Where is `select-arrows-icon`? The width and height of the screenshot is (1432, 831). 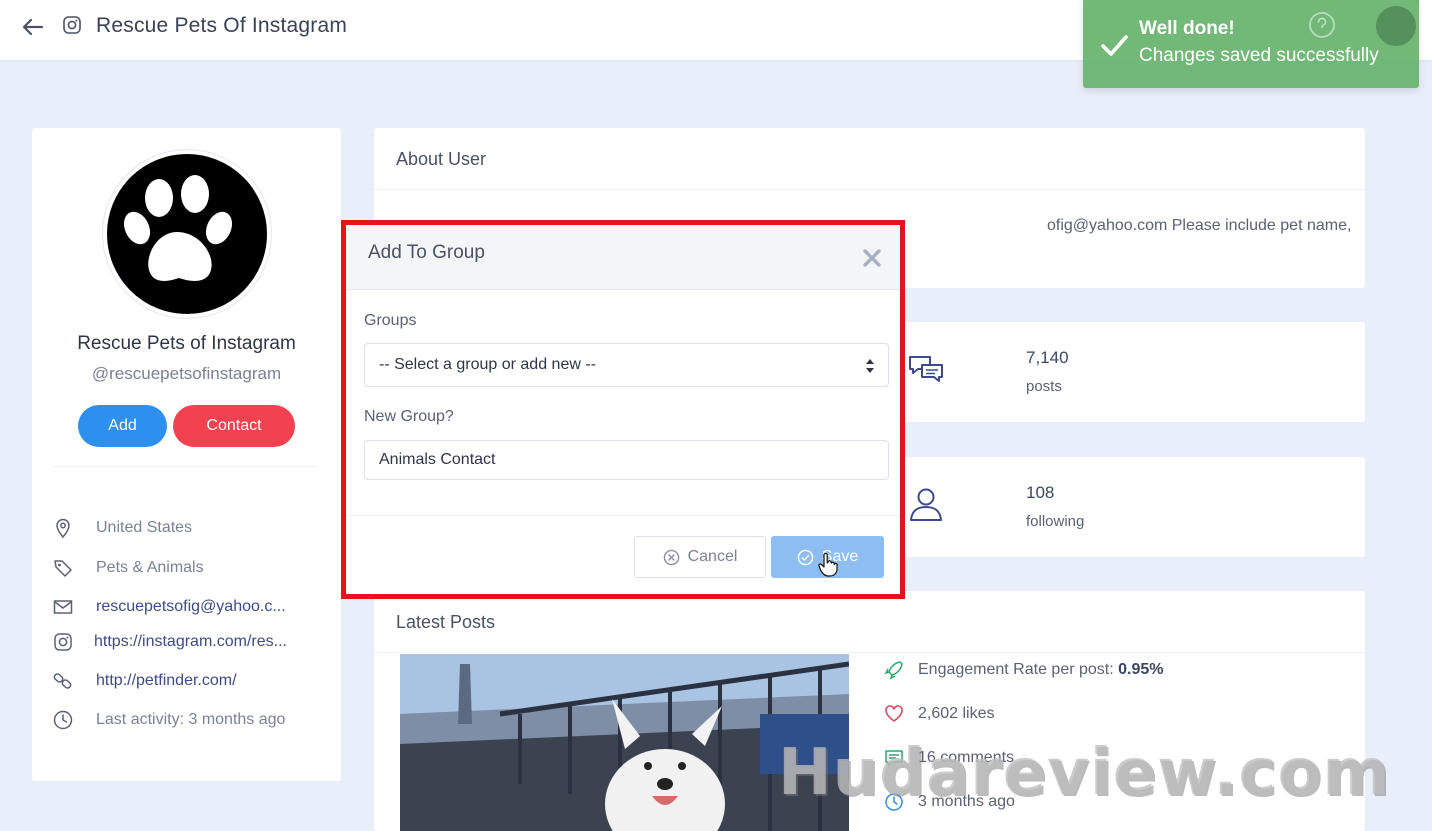
select-arrows-icon is located at coordinates (870, 366).